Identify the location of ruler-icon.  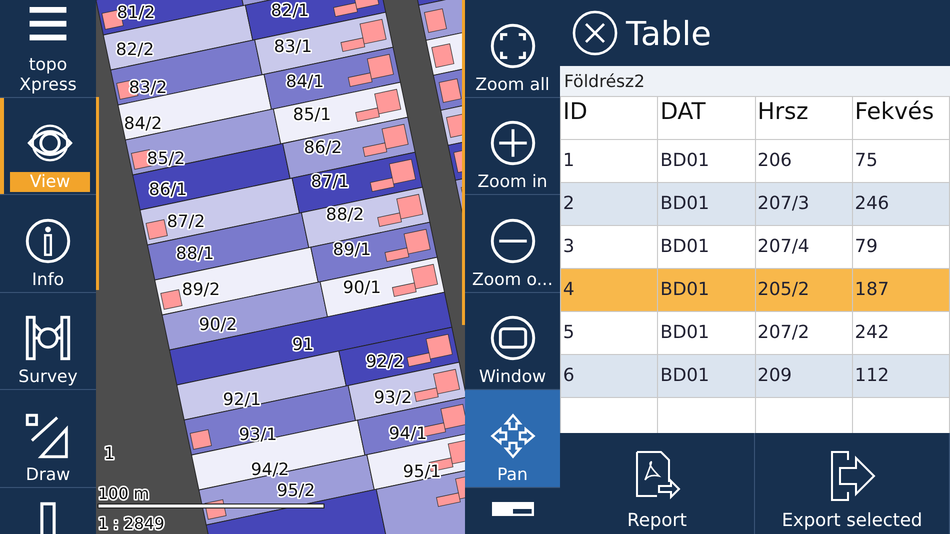
(48, 518).